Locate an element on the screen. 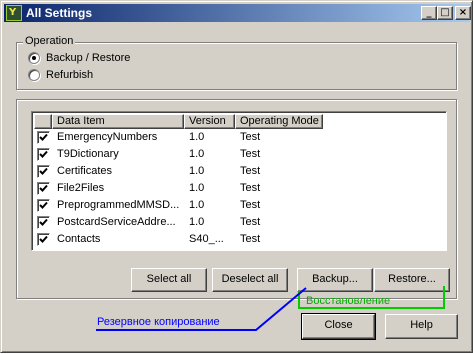 The image size is (473, 354). backup-annotation-text: Резервное копирование is located at coordinates (158, 322).